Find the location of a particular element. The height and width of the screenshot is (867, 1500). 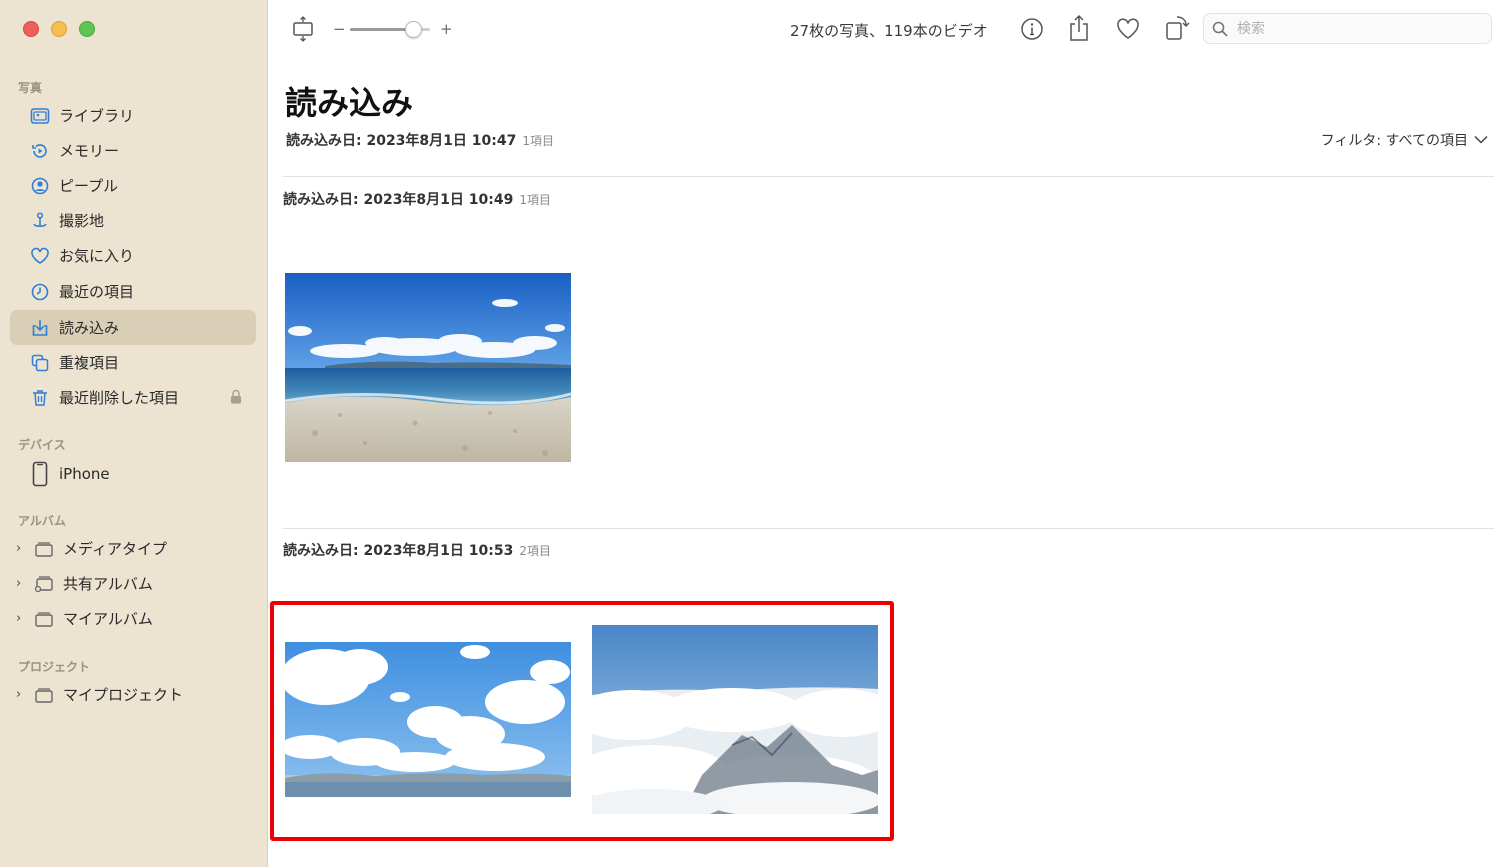

sidebar-item-library: ライブラリ is located at coordinates (133, 115).